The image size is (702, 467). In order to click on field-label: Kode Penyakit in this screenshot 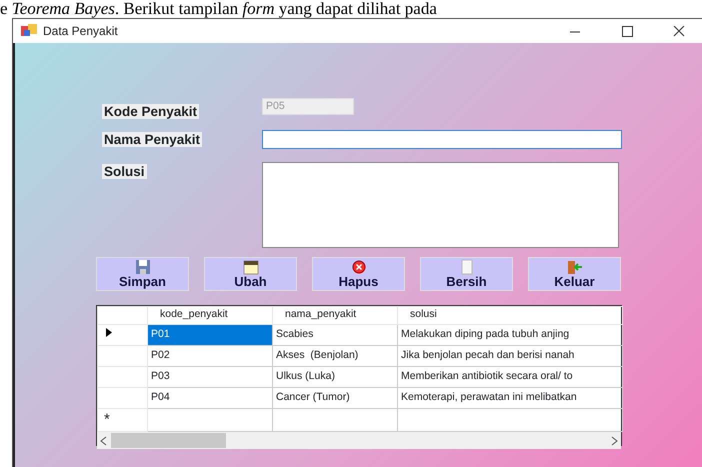, I will do `click(151, 111)`.